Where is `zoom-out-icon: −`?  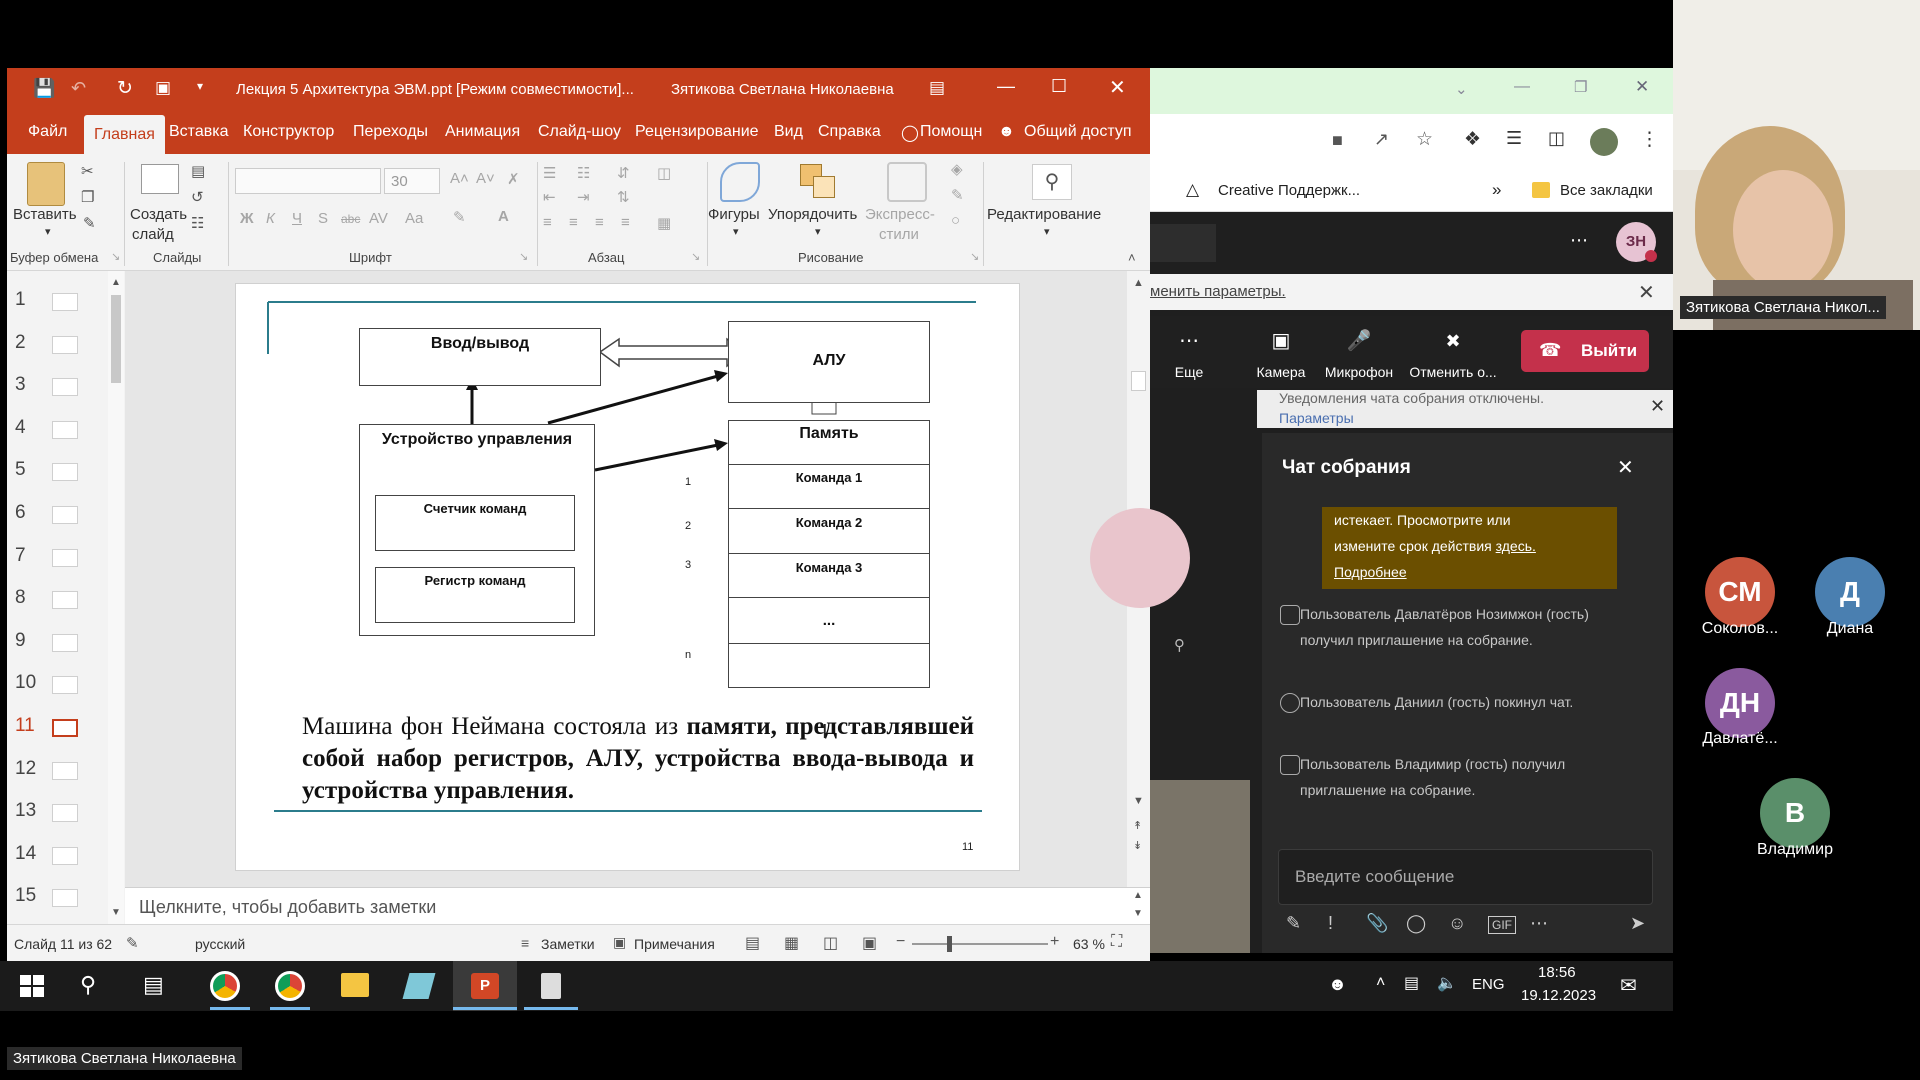 zoom-out-icon: − is located at coordinates (900, 942).